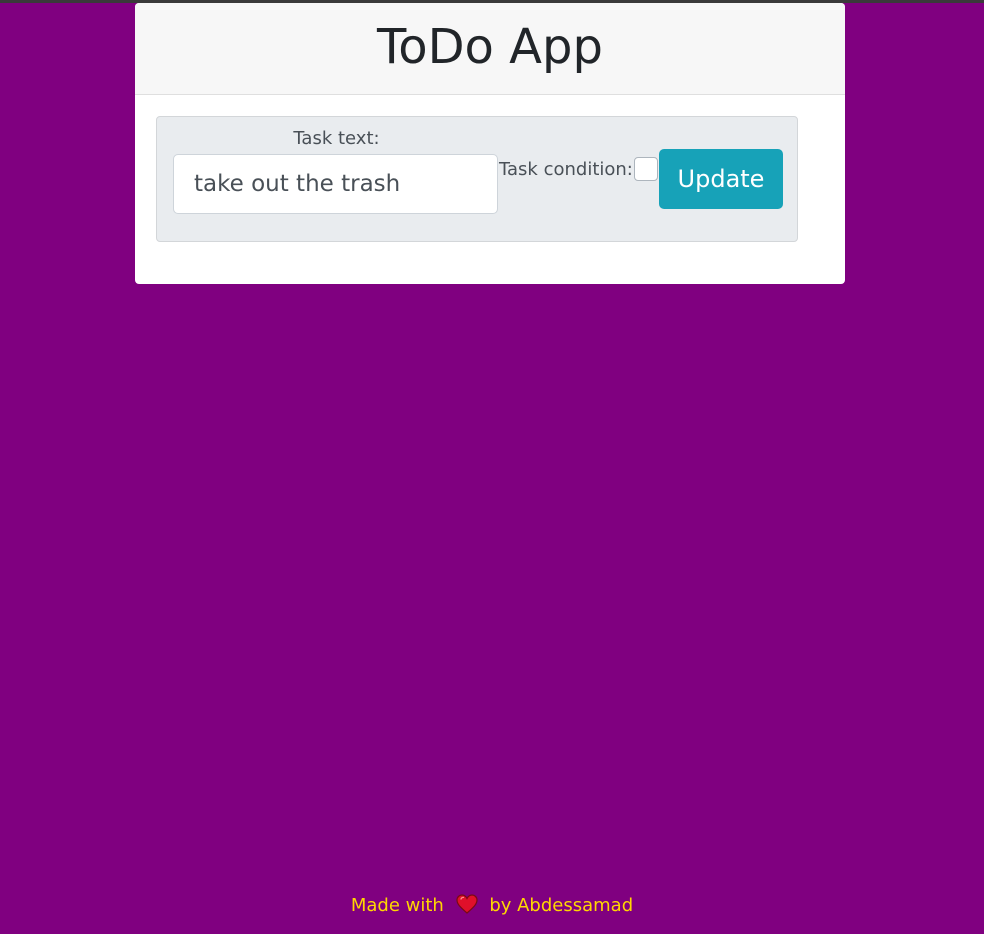 The height and width of the screenshot is (934, 984). Describe the element at coordinates (646, 169) in the screenshot. I see `task-condition-checkbox` at that location.